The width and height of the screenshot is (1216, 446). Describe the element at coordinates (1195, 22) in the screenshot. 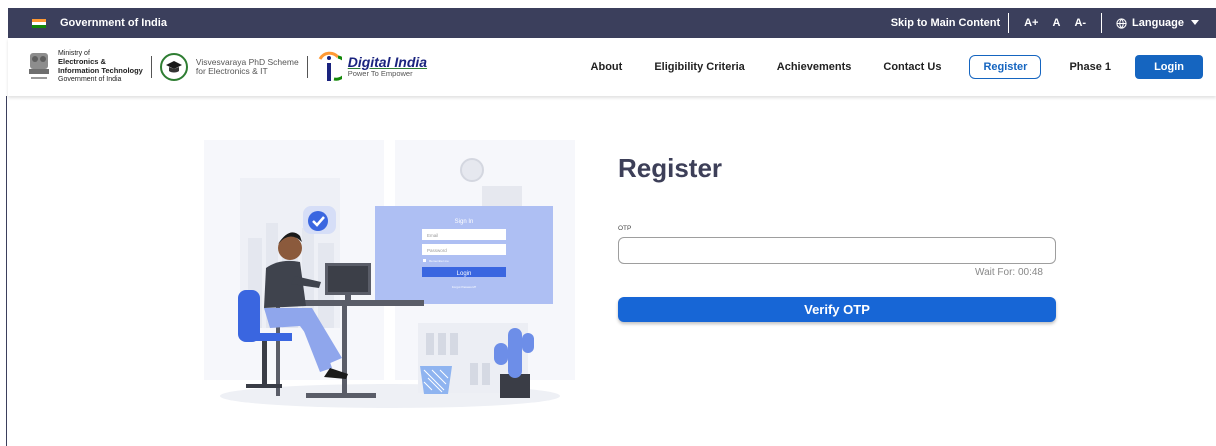

I see `chevron-down-icon` at that location.